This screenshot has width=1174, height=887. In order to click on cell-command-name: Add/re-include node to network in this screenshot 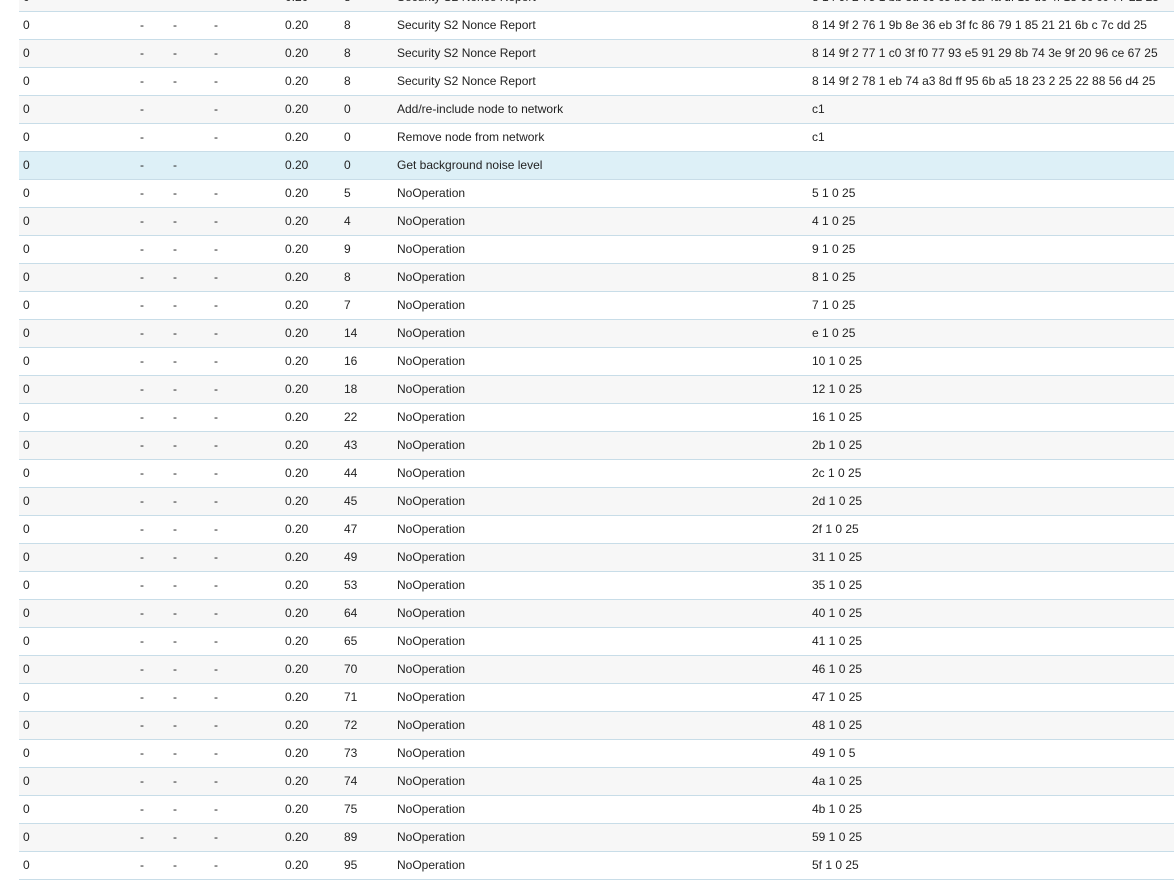, I will do `click(480, 109)`.